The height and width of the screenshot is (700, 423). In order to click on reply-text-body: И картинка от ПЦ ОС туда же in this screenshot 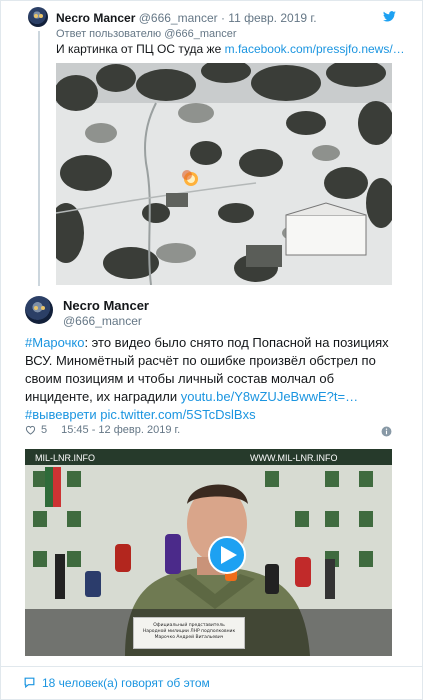, I will do `click(139, 49)`.